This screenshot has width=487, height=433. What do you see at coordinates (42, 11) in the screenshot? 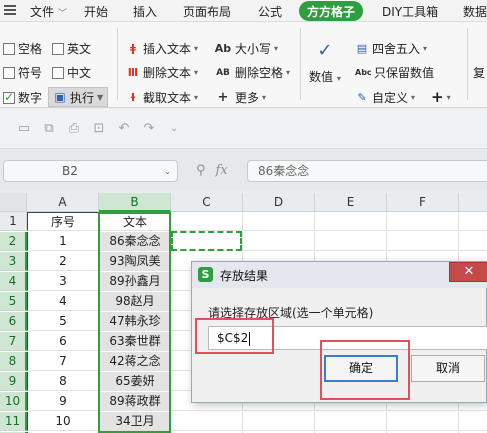
I see `menu-file: 文件` at bounding box center [42, 11].